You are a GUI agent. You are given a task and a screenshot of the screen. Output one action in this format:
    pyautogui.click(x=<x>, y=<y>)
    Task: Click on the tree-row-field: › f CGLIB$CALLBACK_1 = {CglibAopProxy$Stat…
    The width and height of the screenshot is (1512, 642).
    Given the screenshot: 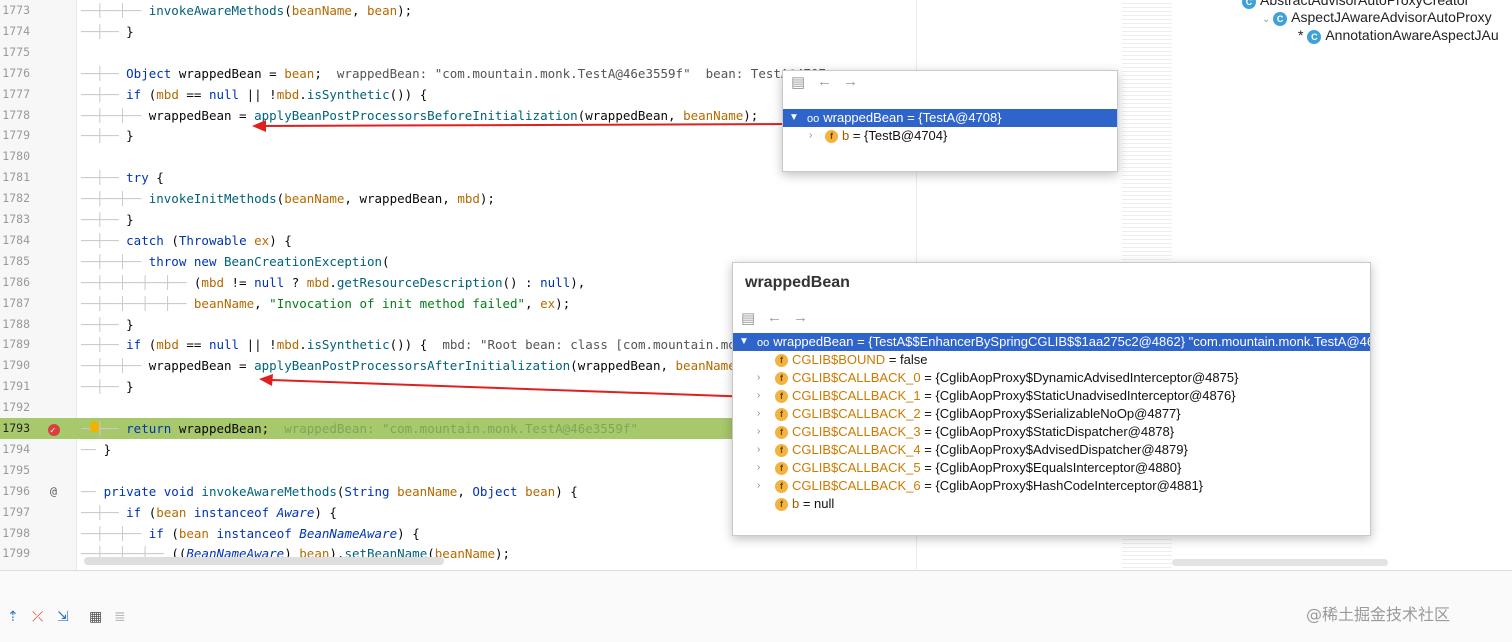 What is the action you would take?
    pyautogui.click(x=1051, y=396)
    